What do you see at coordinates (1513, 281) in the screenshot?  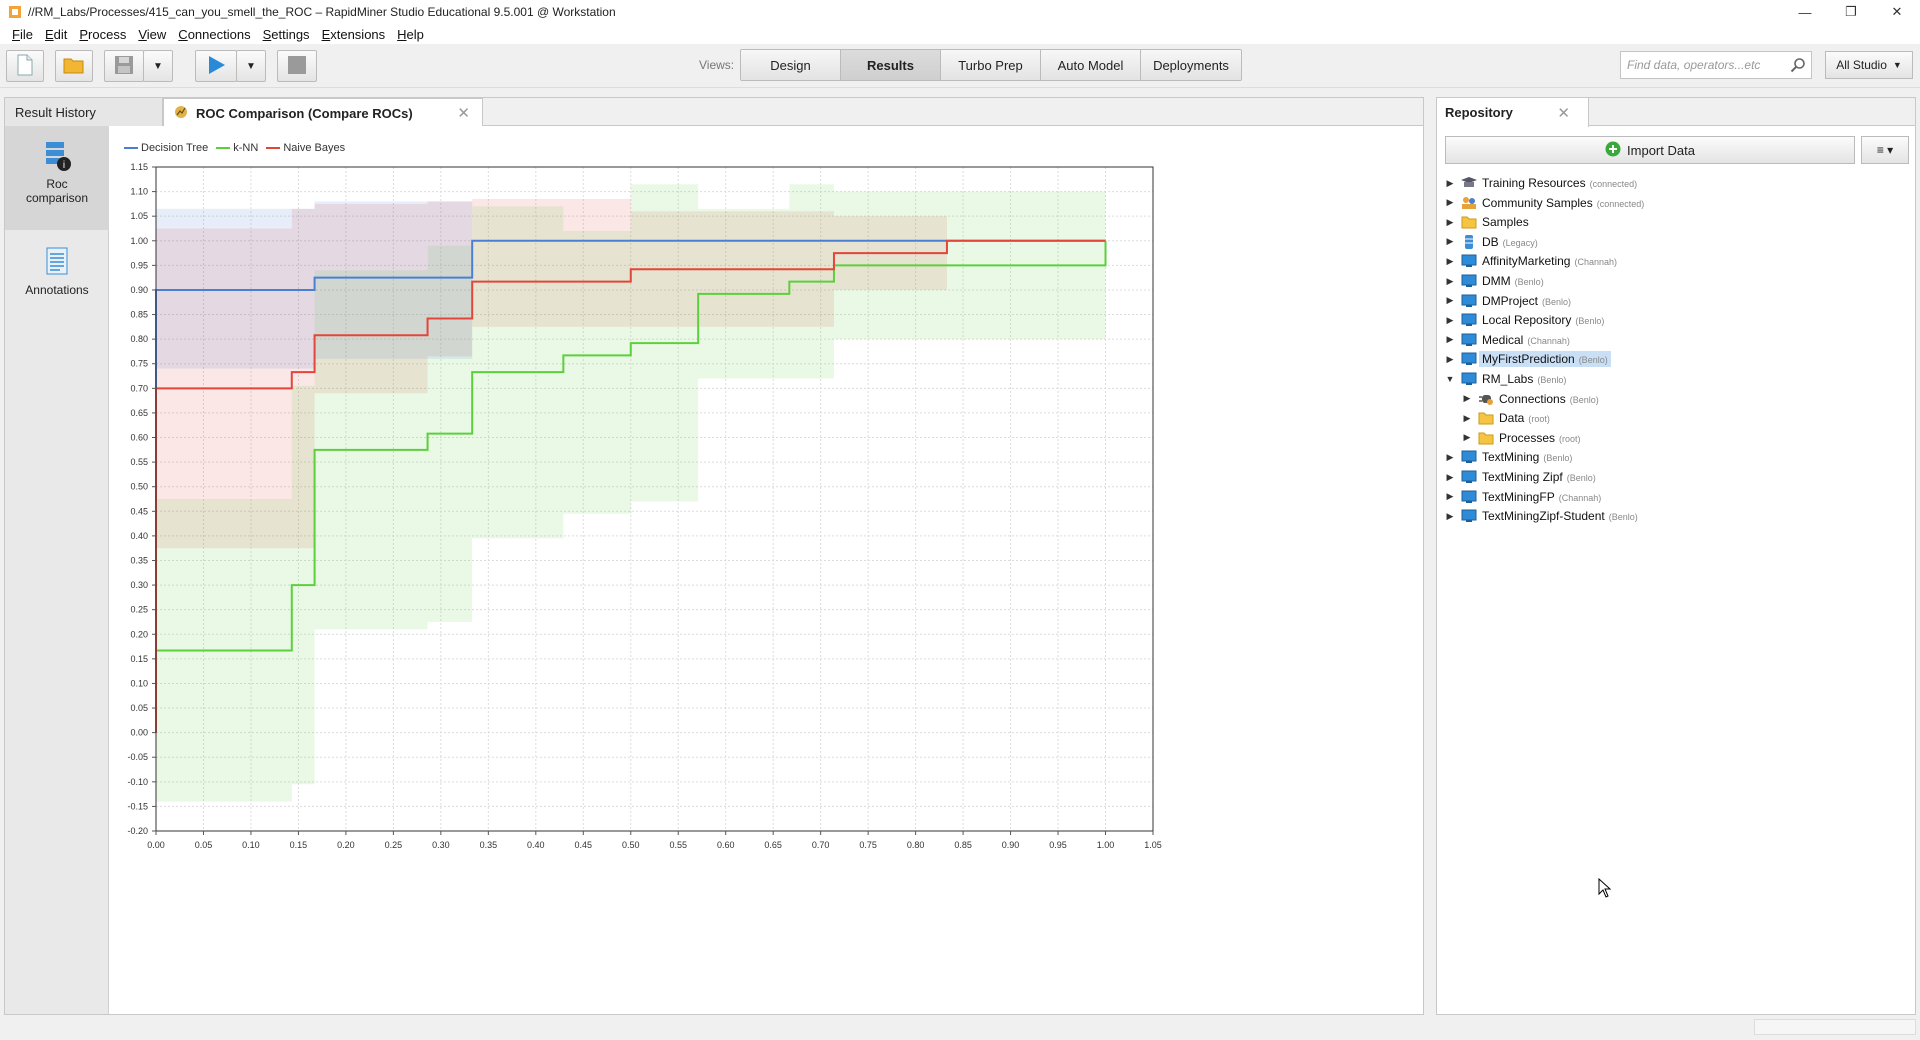 I see `repo-item-label-wrap: DMM (Benlo)` at bounding box center [1513, 281].